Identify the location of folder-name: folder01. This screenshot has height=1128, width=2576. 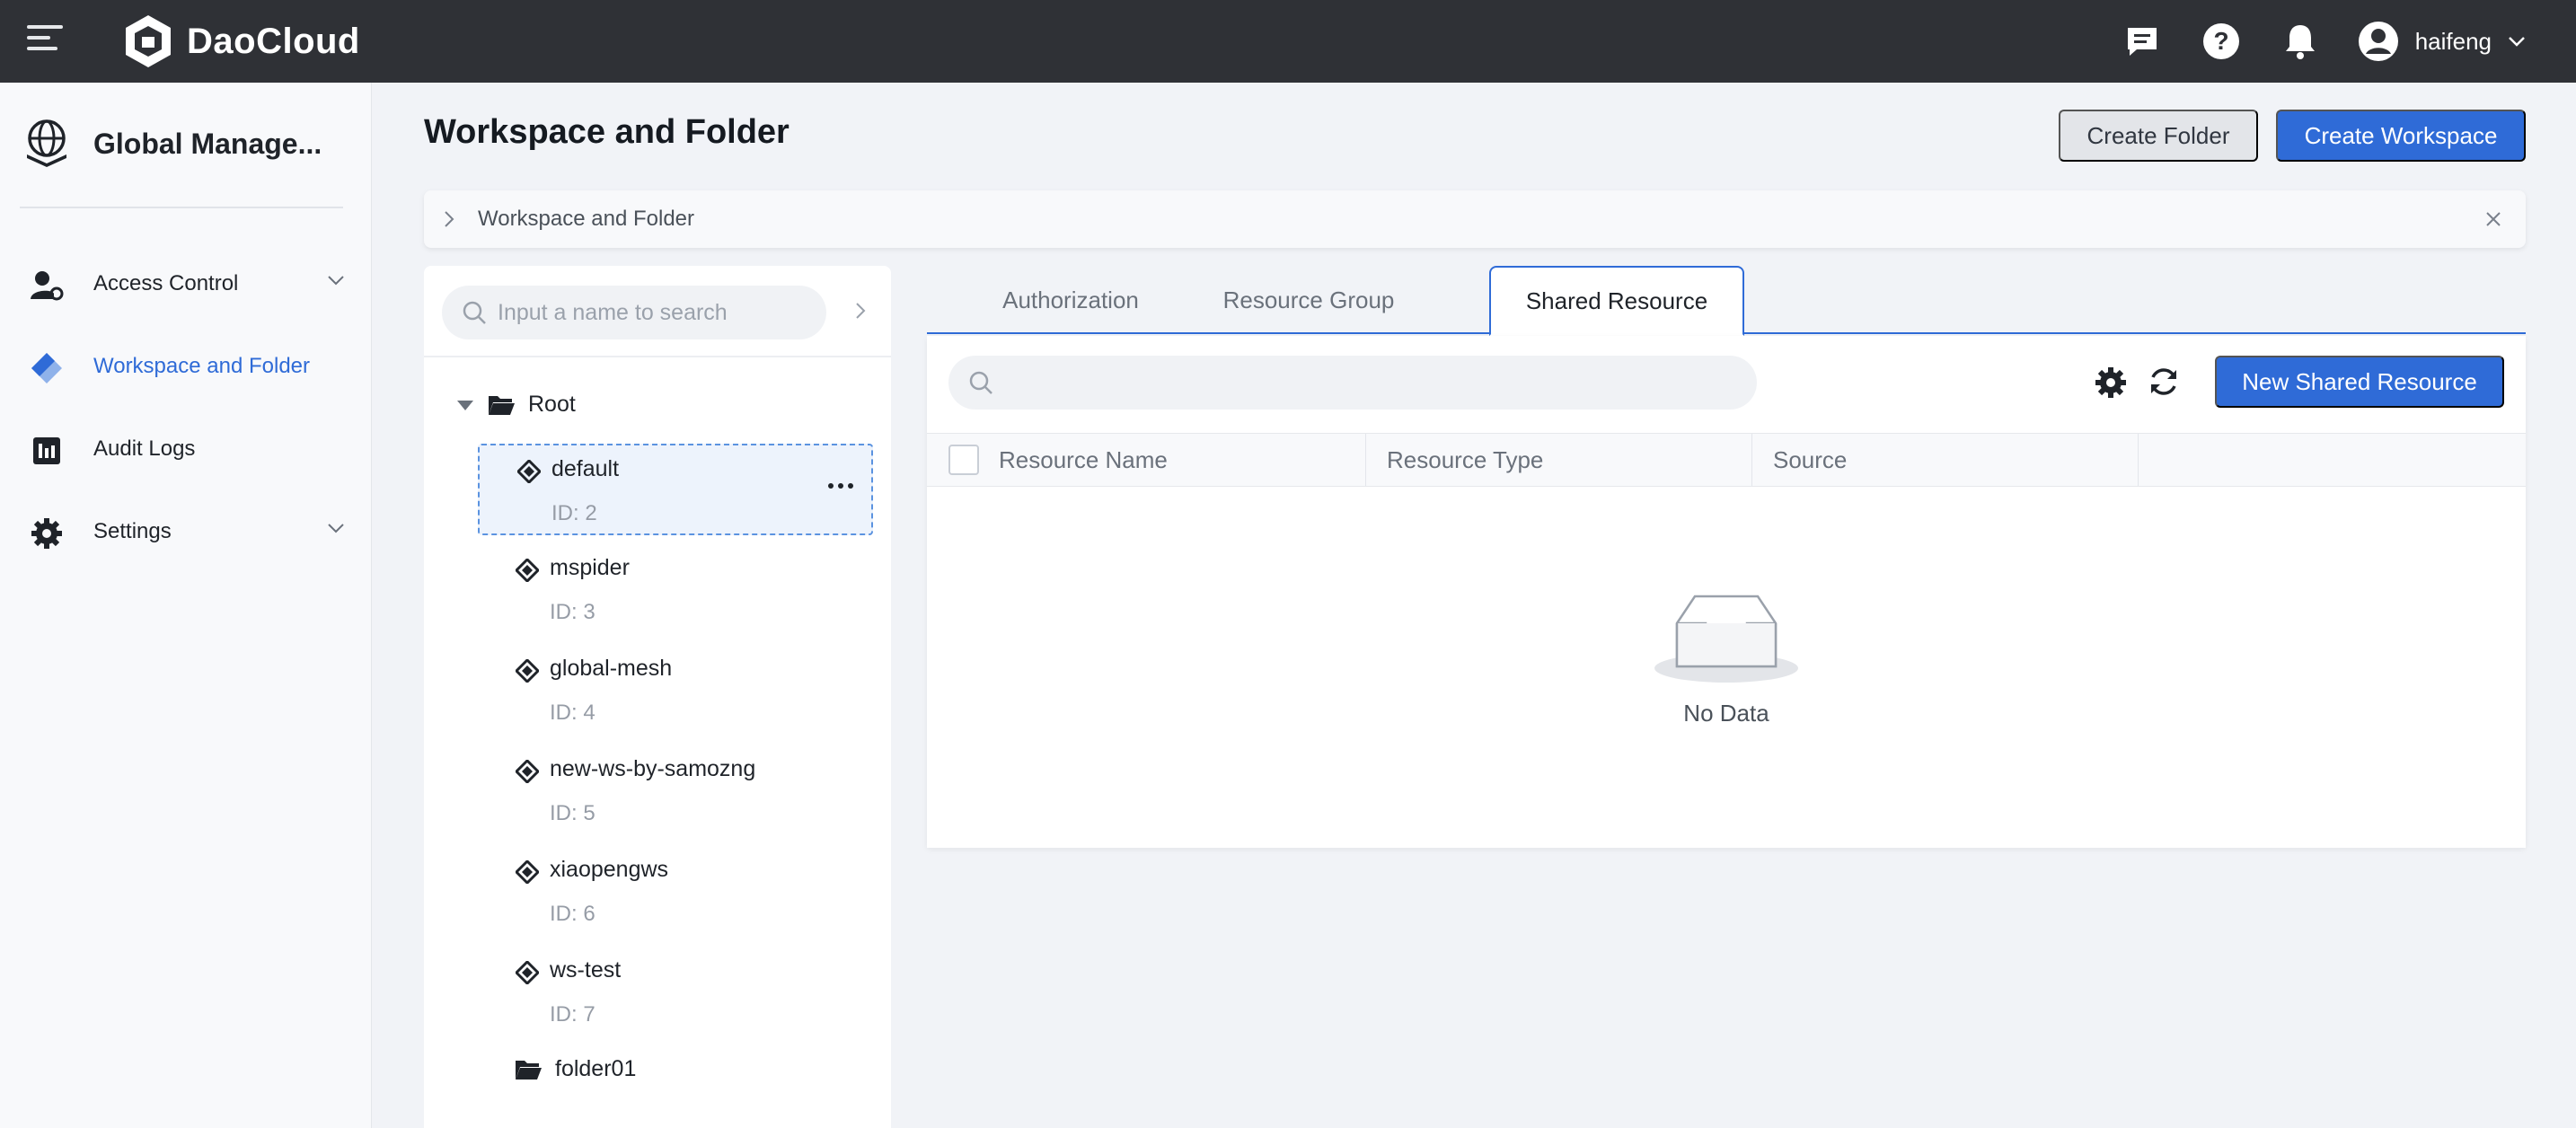
(596, 1068).